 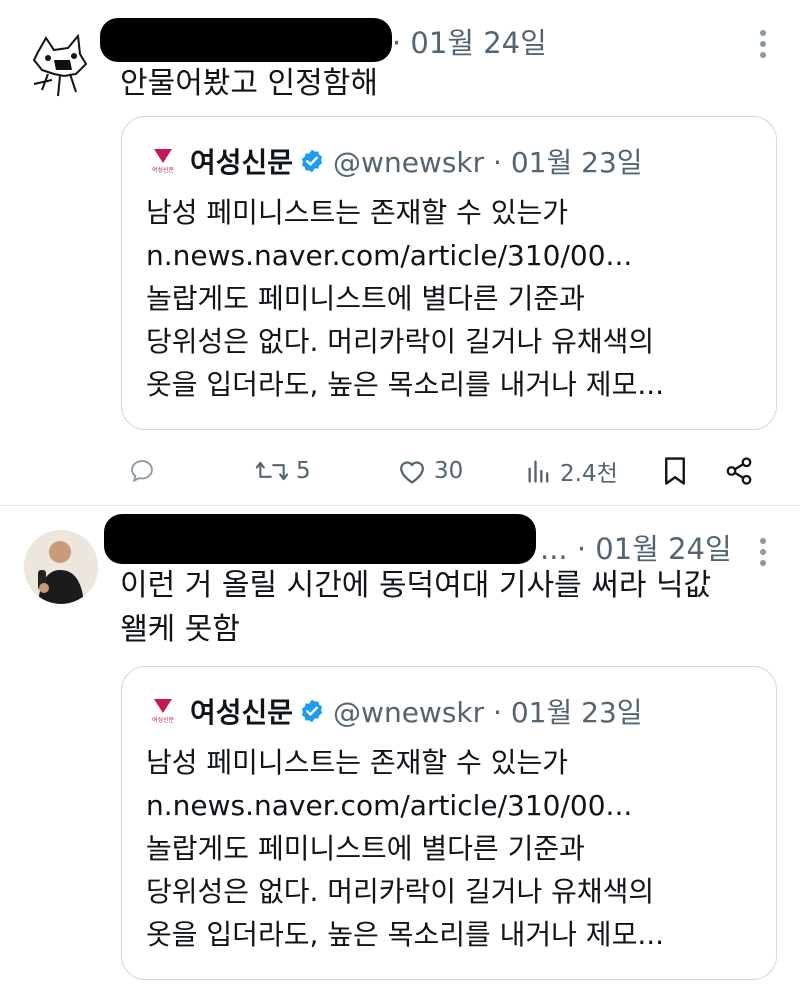 What do you see at coordinates (429, 471) in the screenshot?
I see `like-button: 30` at bounding box center [429, 471].